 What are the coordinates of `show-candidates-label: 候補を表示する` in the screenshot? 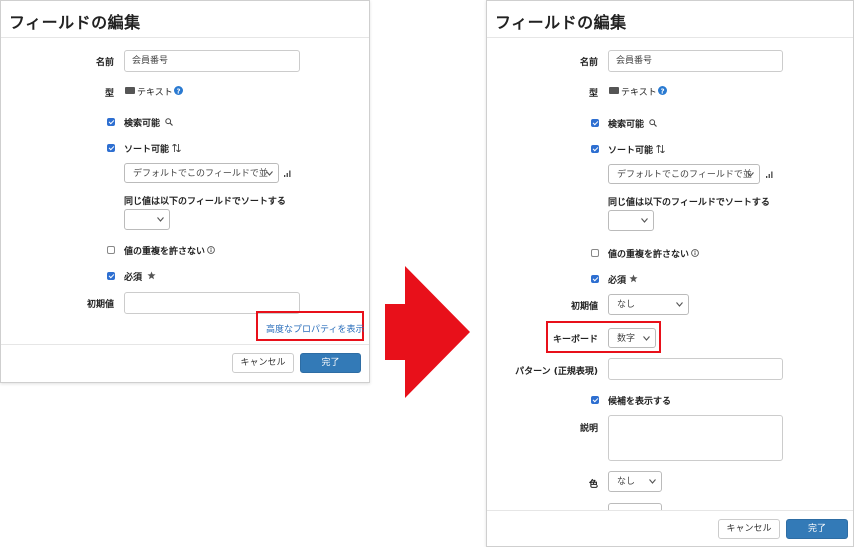 It's located at (640, 402).